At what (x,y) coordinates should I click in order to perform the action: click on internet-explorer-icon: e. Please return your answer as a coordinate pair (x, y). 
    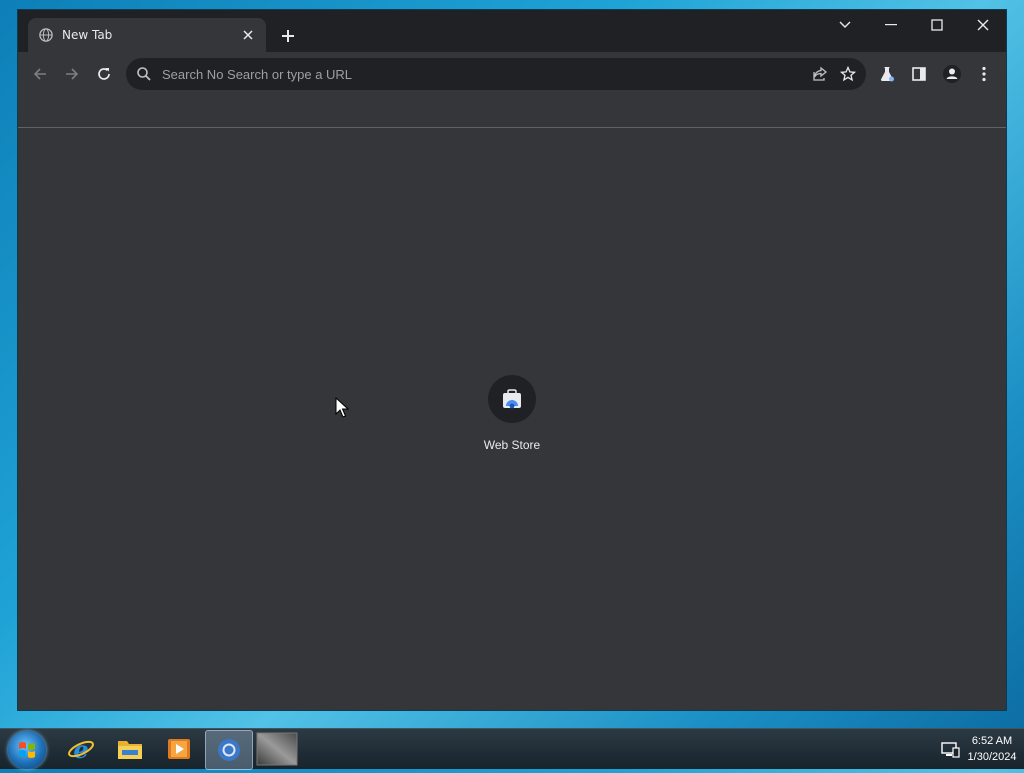
    Looking at the image, I should click on (81, 749).